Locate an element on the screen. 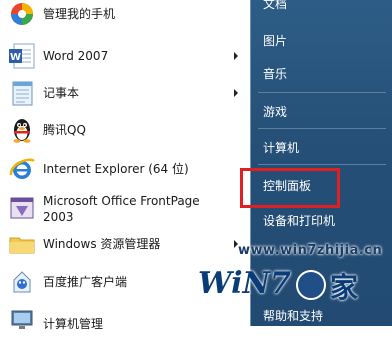 Image resolution: width=392 pixels, height=338 pixels. places-item-help-support: 帮助和支持 is located at coordinates (293, 316).